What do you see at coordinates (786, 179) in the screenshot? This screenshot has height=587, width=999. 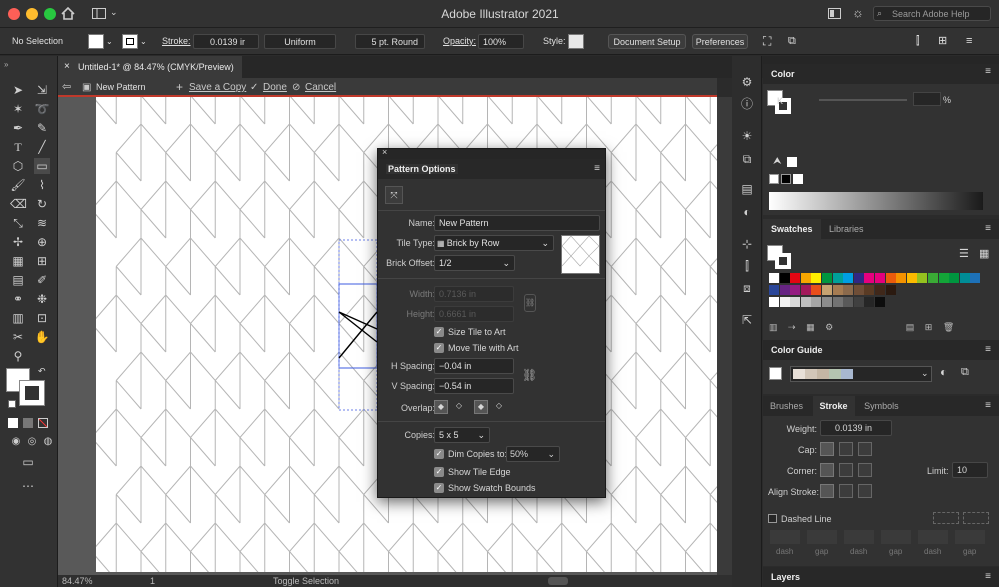 I see `black-swatch` at bounding box center [786, 179].